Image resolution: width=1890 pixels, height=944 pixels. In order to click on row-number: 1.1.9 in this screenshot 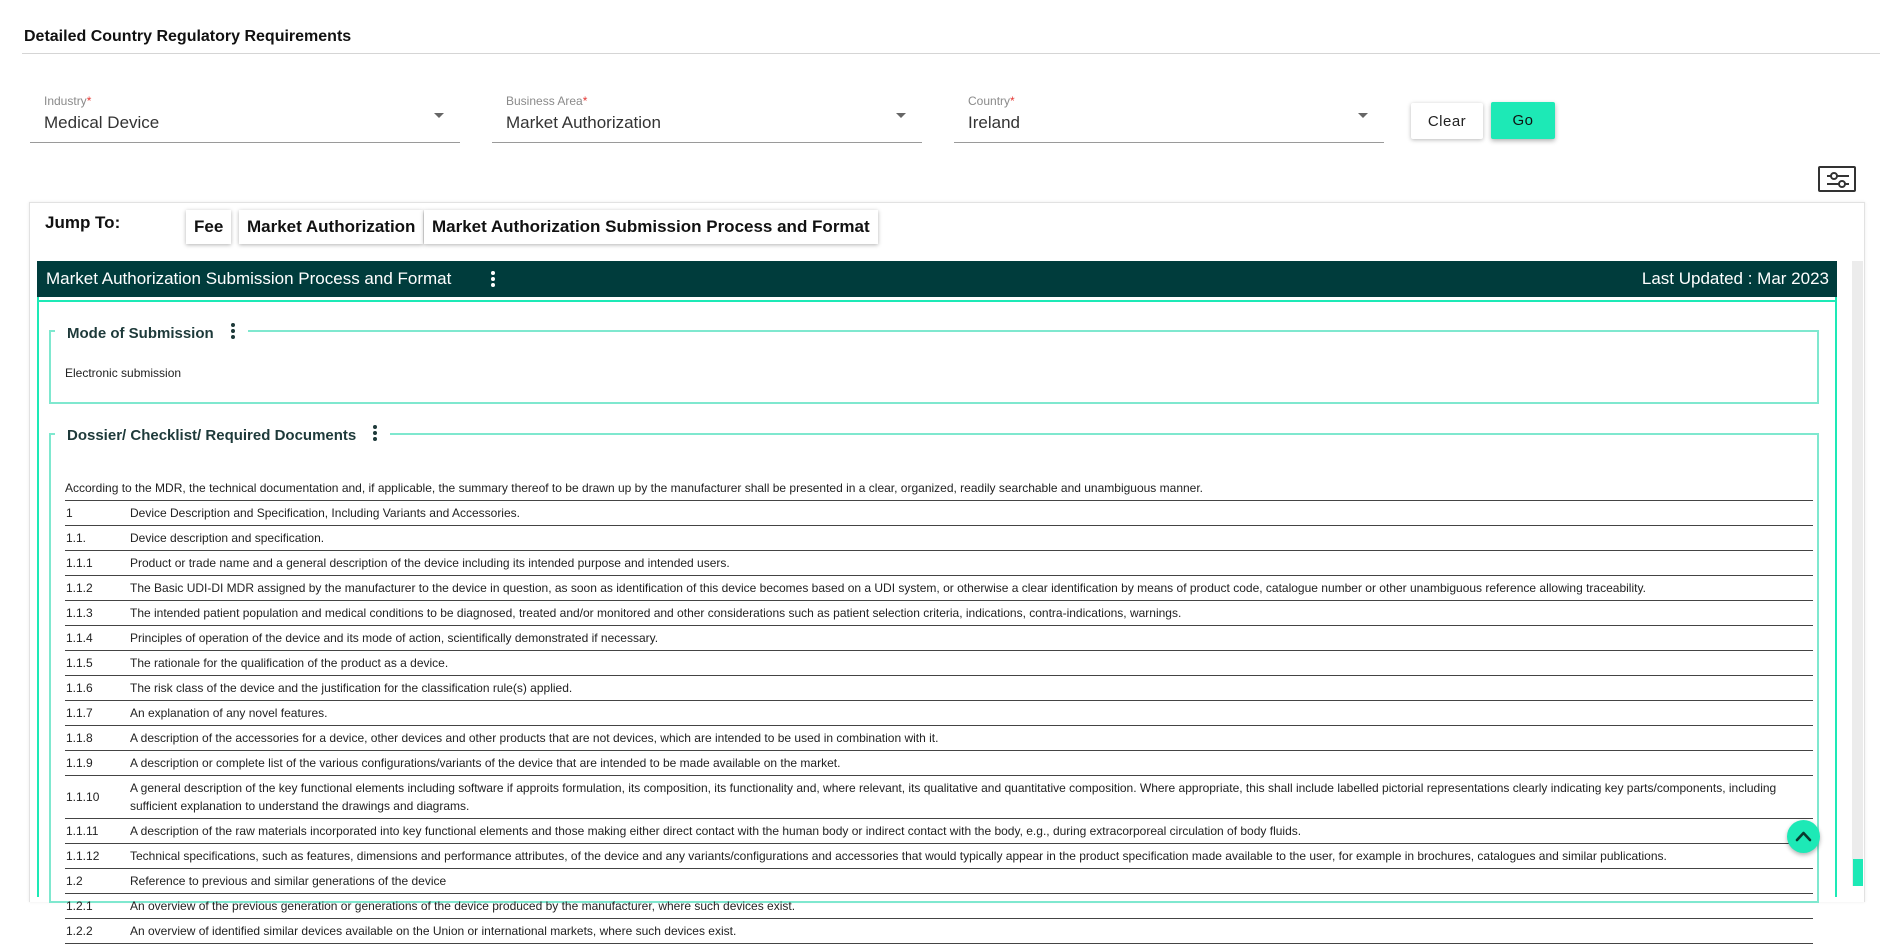, I will do `click(97, 763)`.